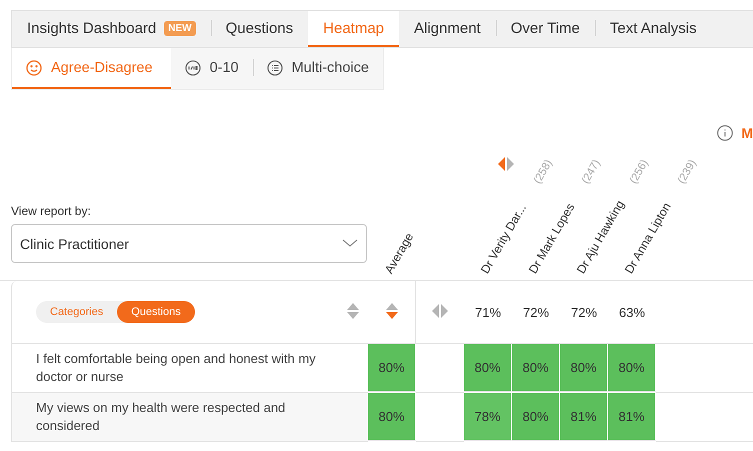 The width and height of the screenshot is (753, 451). What do you see at coordinates (259, 29) in the screenshot?
I see `nav-tab: Questions` at bounding box center [259, 29].